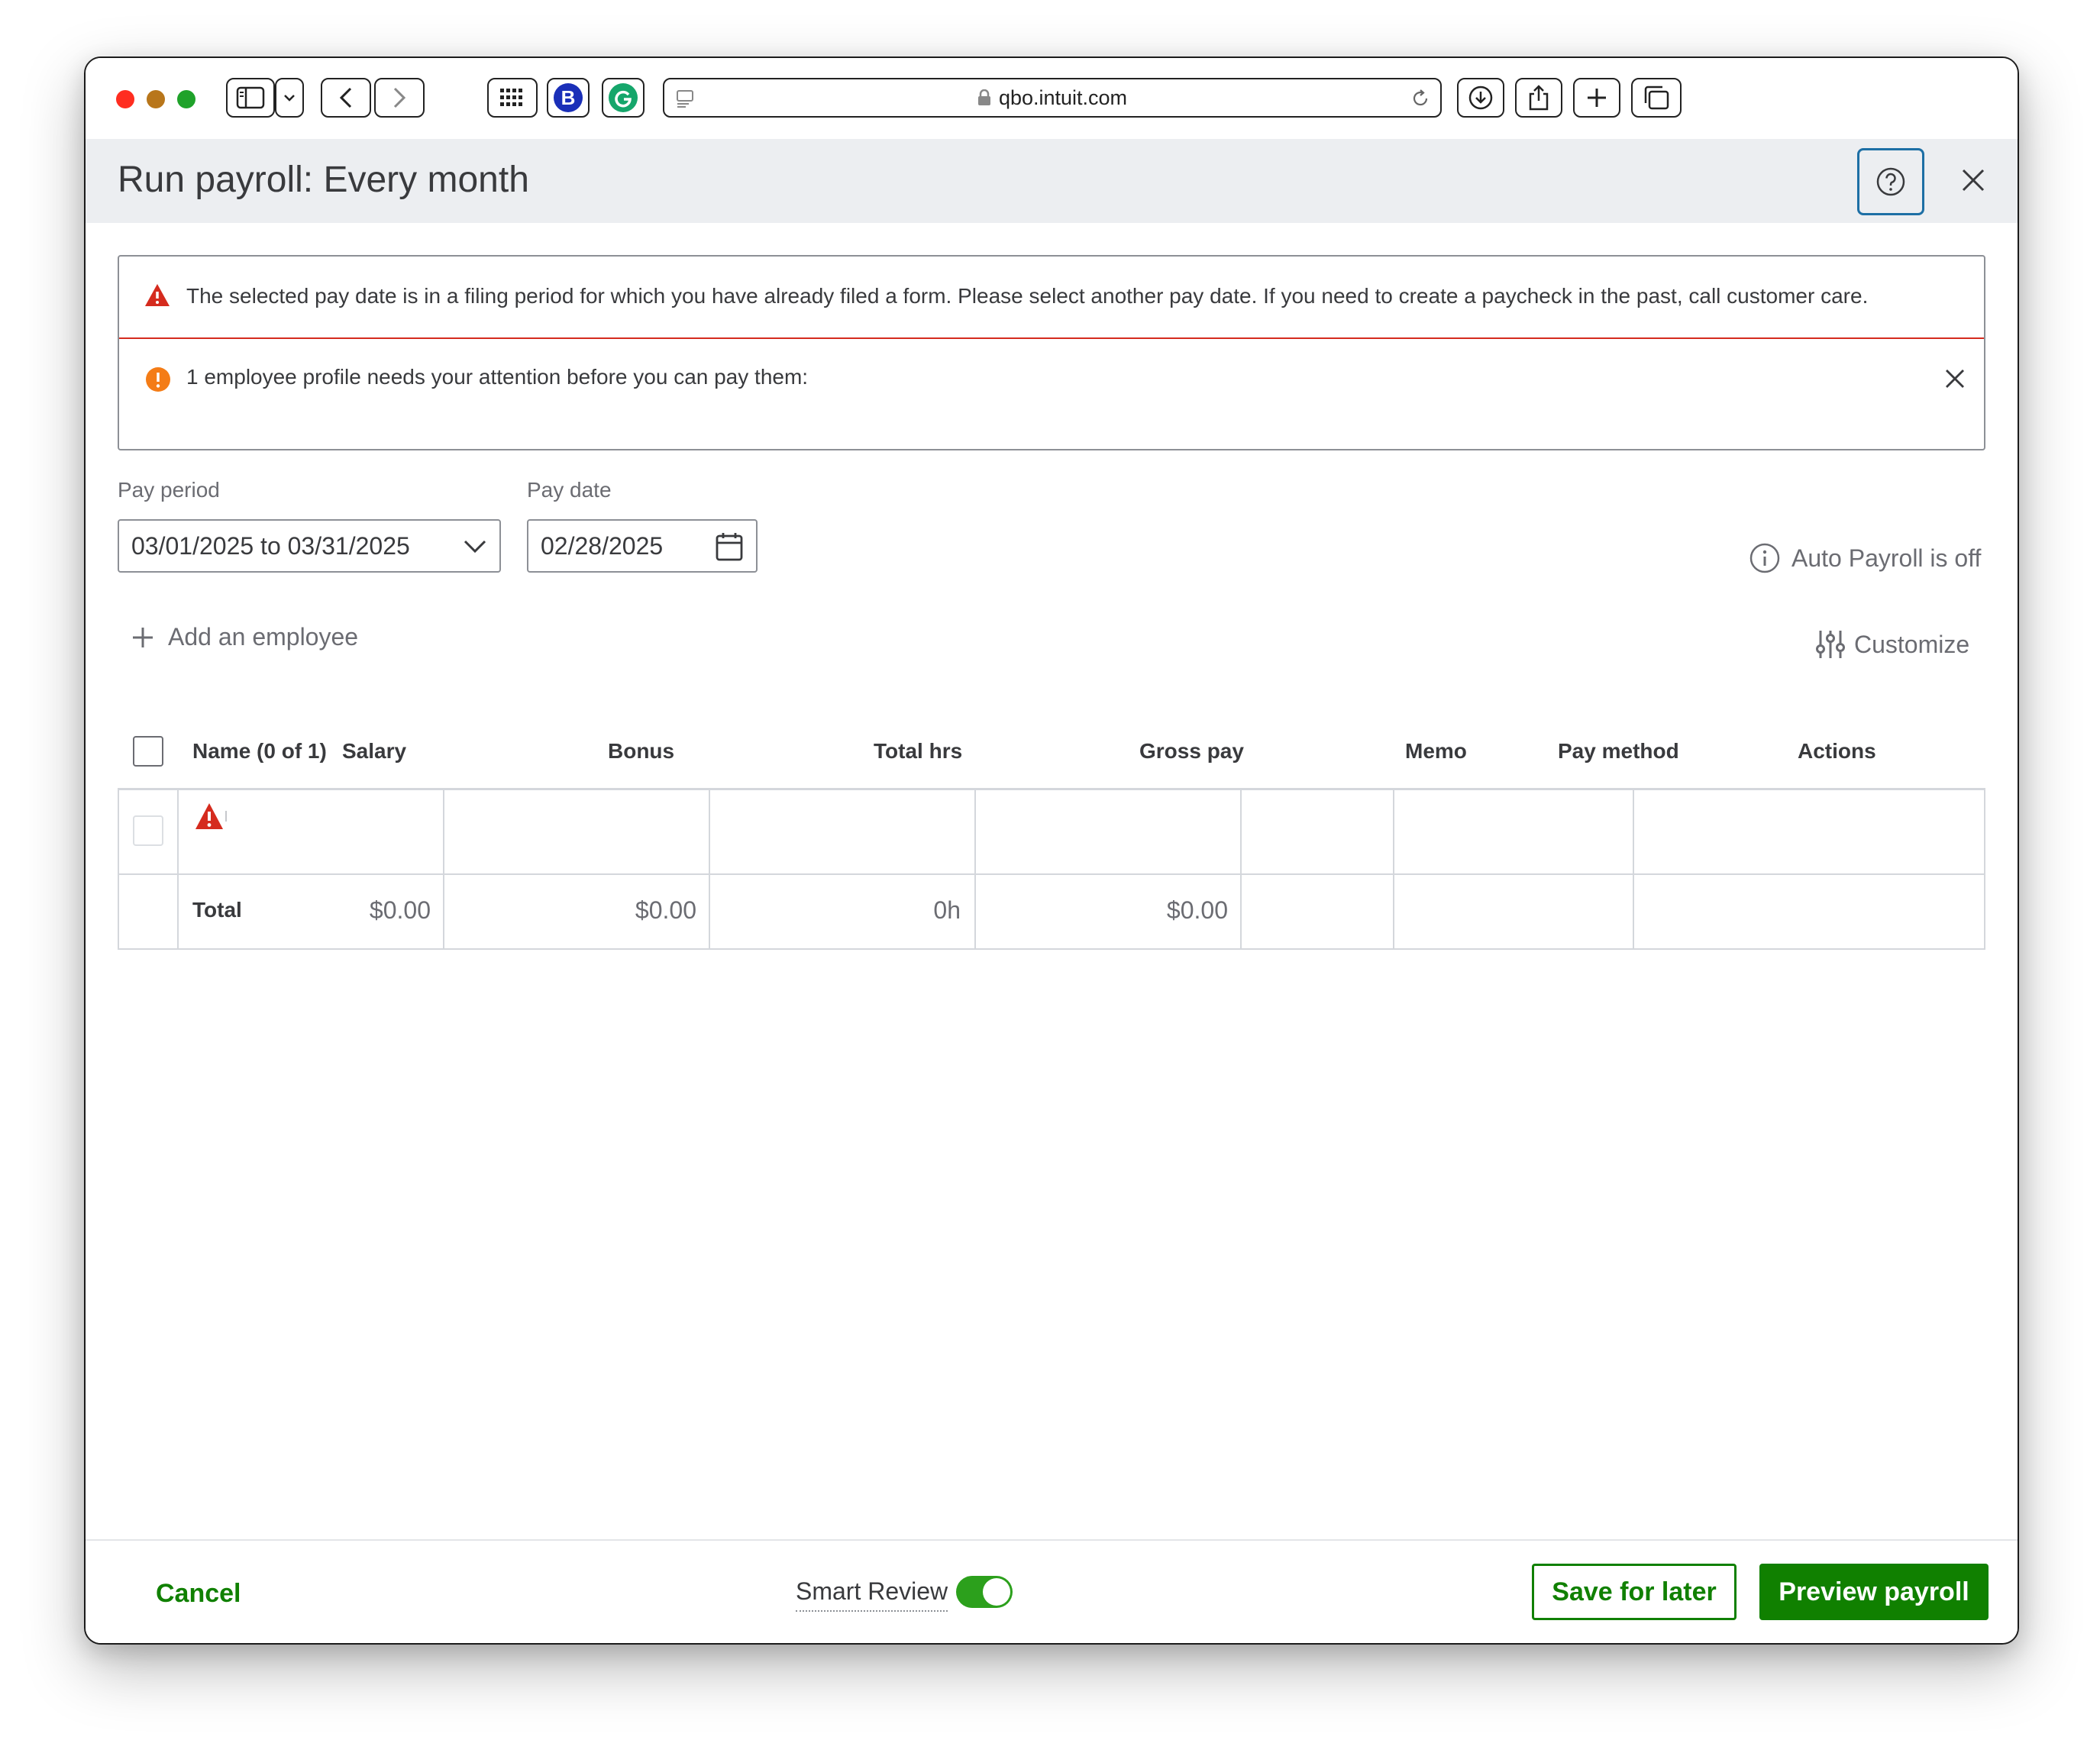 The height and width of the screenshot is (1753, 2100). What do you see at coordinates (1831, 644) in the screenshot?
I see `sliders-icon` at bounding box center [1831, 644].